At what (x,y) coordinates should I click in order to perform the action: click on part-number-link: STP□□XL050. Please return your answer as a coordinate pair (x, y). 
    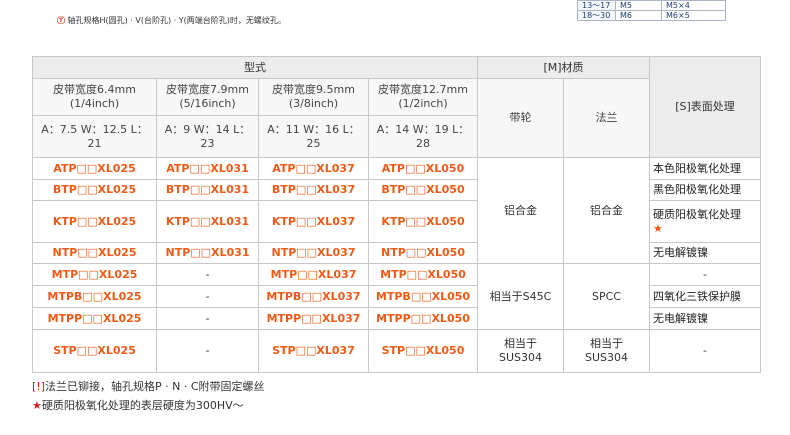
    Looking at the image, I should click on (423, 351).